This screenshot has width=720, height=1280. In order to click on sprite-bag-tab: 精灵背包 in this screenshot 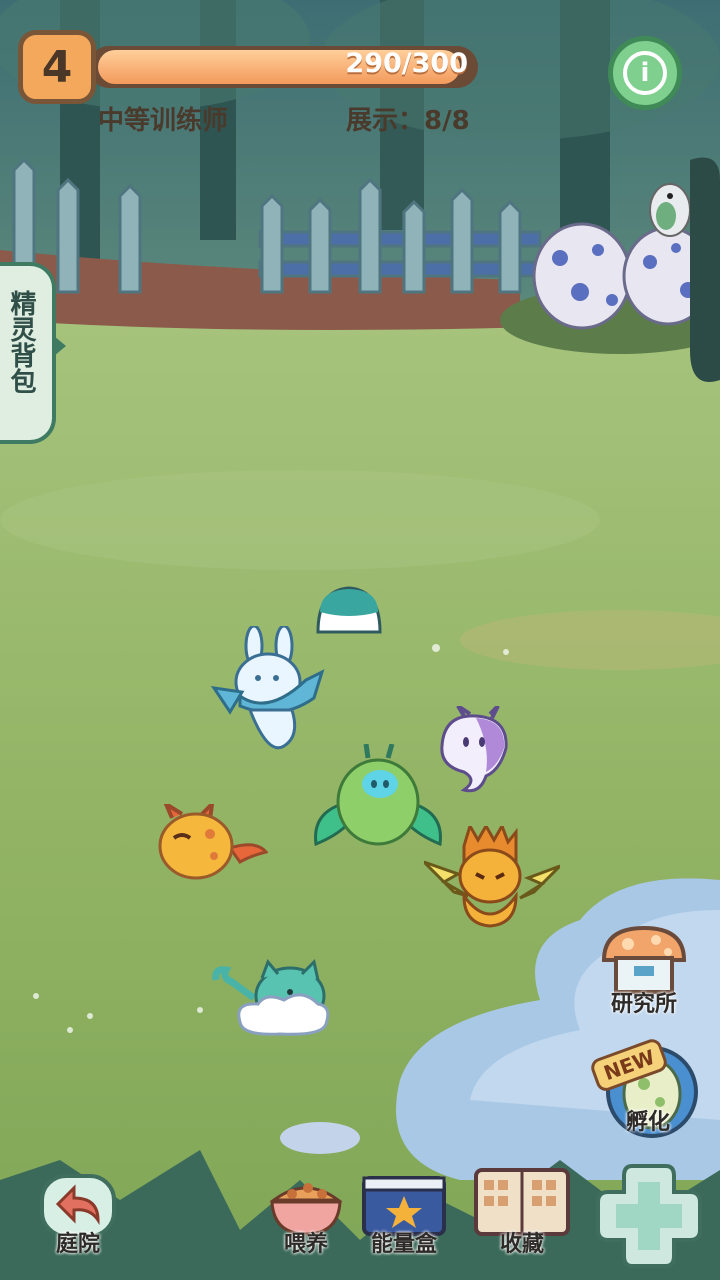, I will do `click(33, 353)`.